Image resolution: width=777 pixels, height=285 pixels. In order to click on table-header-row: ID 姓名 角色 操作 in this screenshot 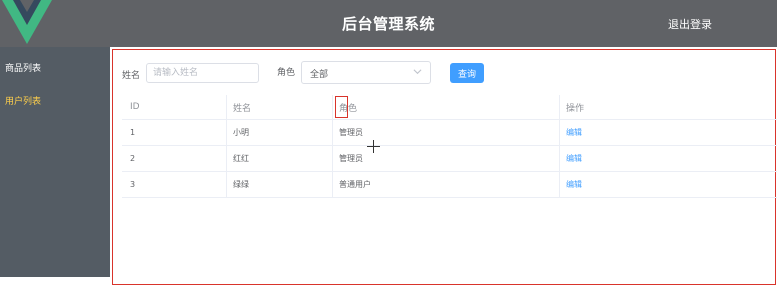, I will do `click(449, 107)`.